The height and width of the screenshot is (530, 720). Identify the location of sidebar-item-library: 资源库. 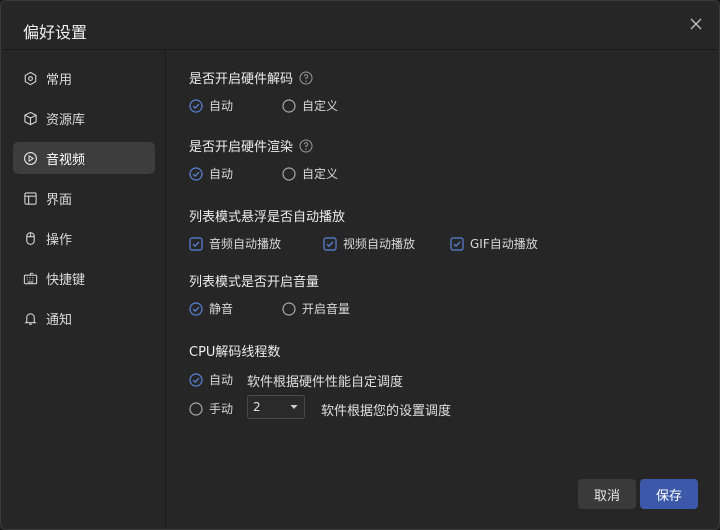
(84, 118).